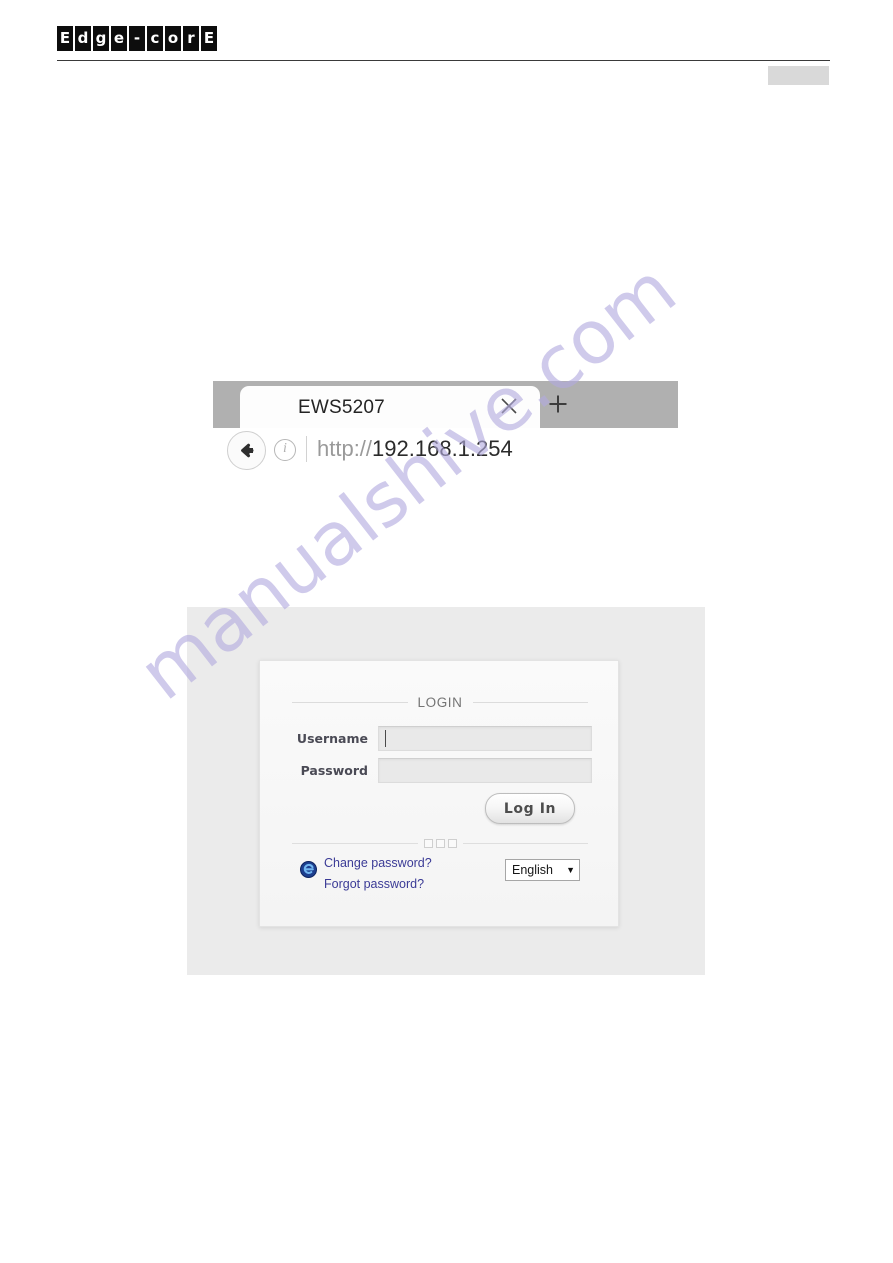 Image resolution: width=893 pixels, height=1263 pixels. What do you see at coordinates (485, 770) in the screenshot?
I see `password-input` at bounding box center [485, 770].